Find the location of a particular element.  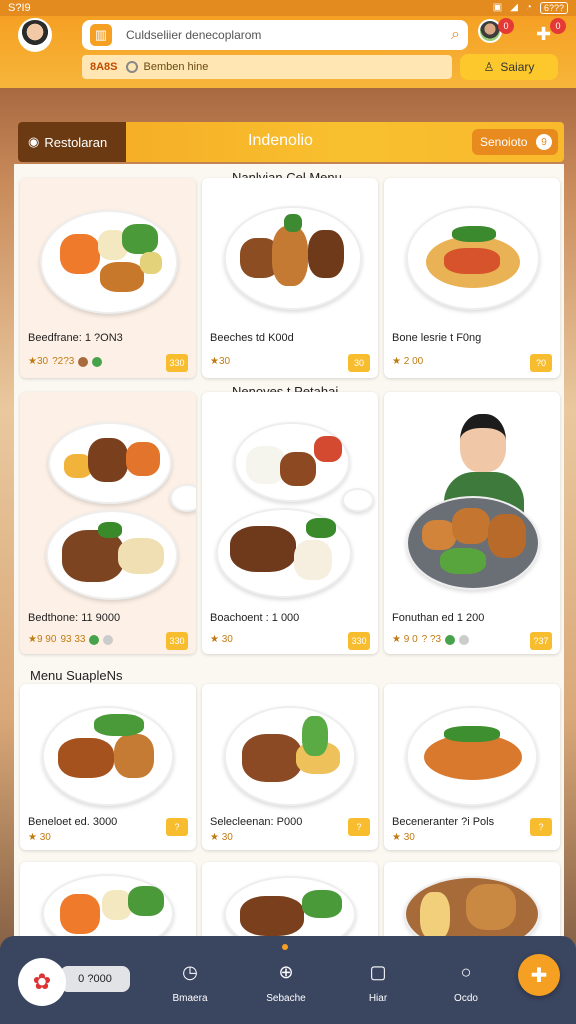

search-bar: ▥ Culdseliier denecoplarom ⌕ is located at coordinates (275, 35).